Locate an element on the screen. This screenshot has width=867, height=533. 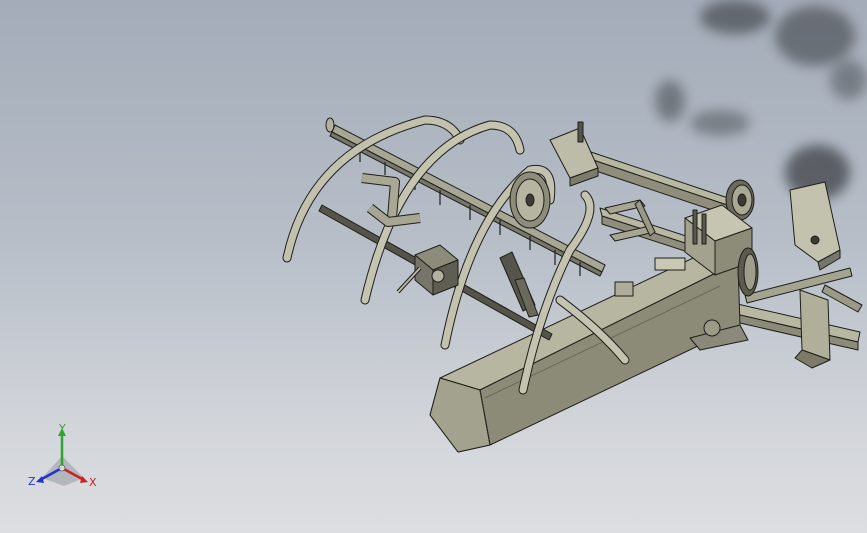
z-axis-label: Z is located at coordinates (32, 481).